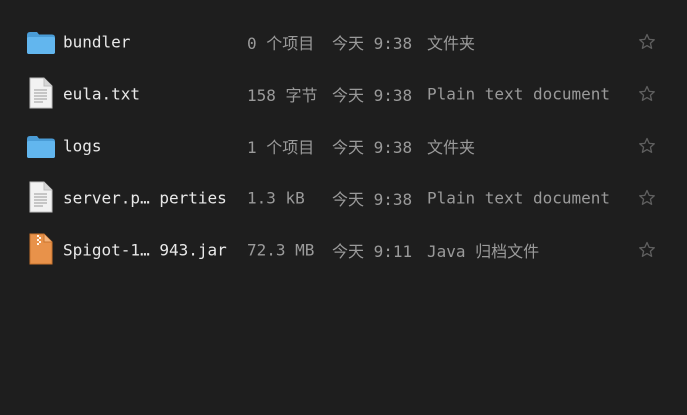 This screenshot has height=415, width=687. I want to click on file-modified: 今天 9:11, so click(372, 251).